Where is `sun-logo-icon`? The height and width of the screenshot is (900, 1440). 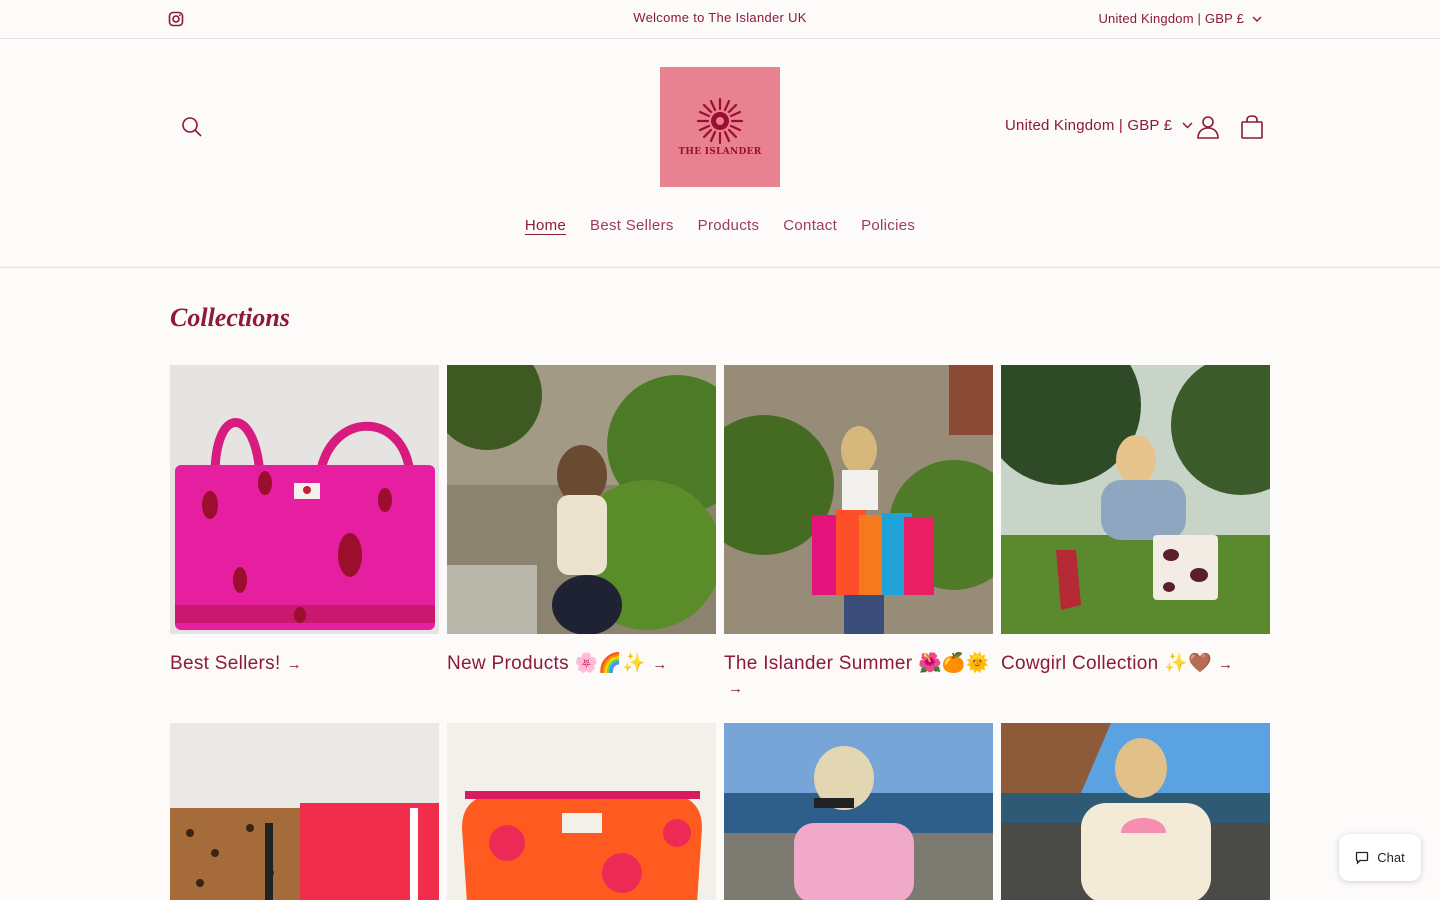
sun-logo-icon is located at coordinates (720, 121).